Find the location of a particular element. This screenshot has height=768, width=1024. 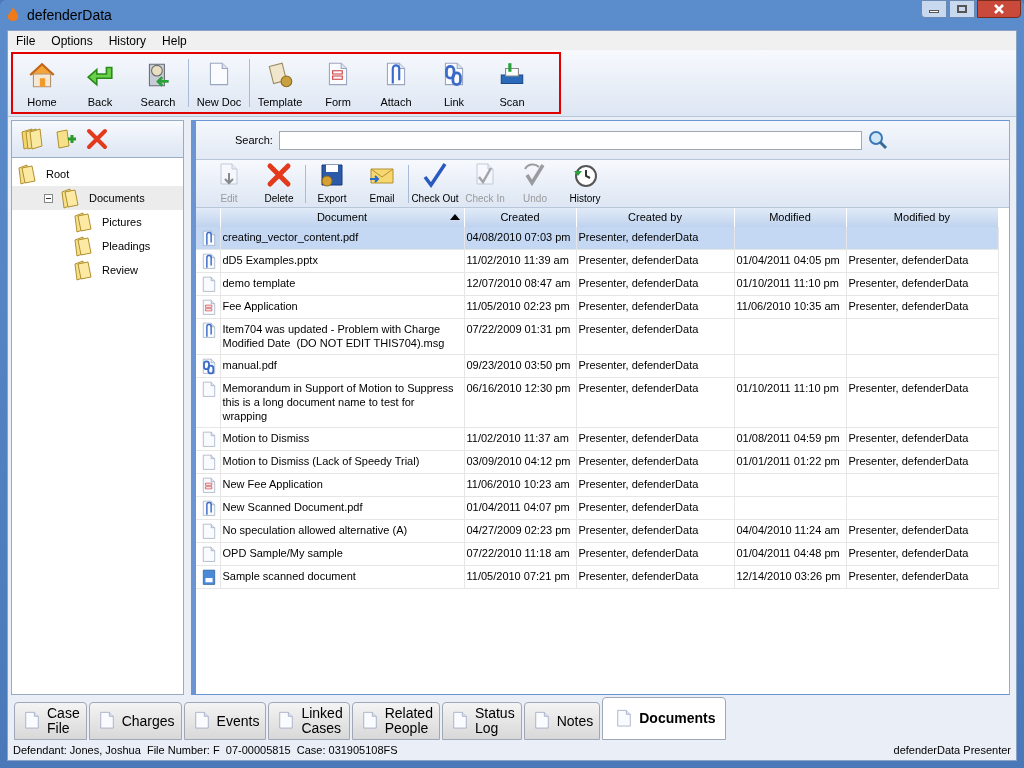

tab: Status Log is located at coordinates (481, 721).